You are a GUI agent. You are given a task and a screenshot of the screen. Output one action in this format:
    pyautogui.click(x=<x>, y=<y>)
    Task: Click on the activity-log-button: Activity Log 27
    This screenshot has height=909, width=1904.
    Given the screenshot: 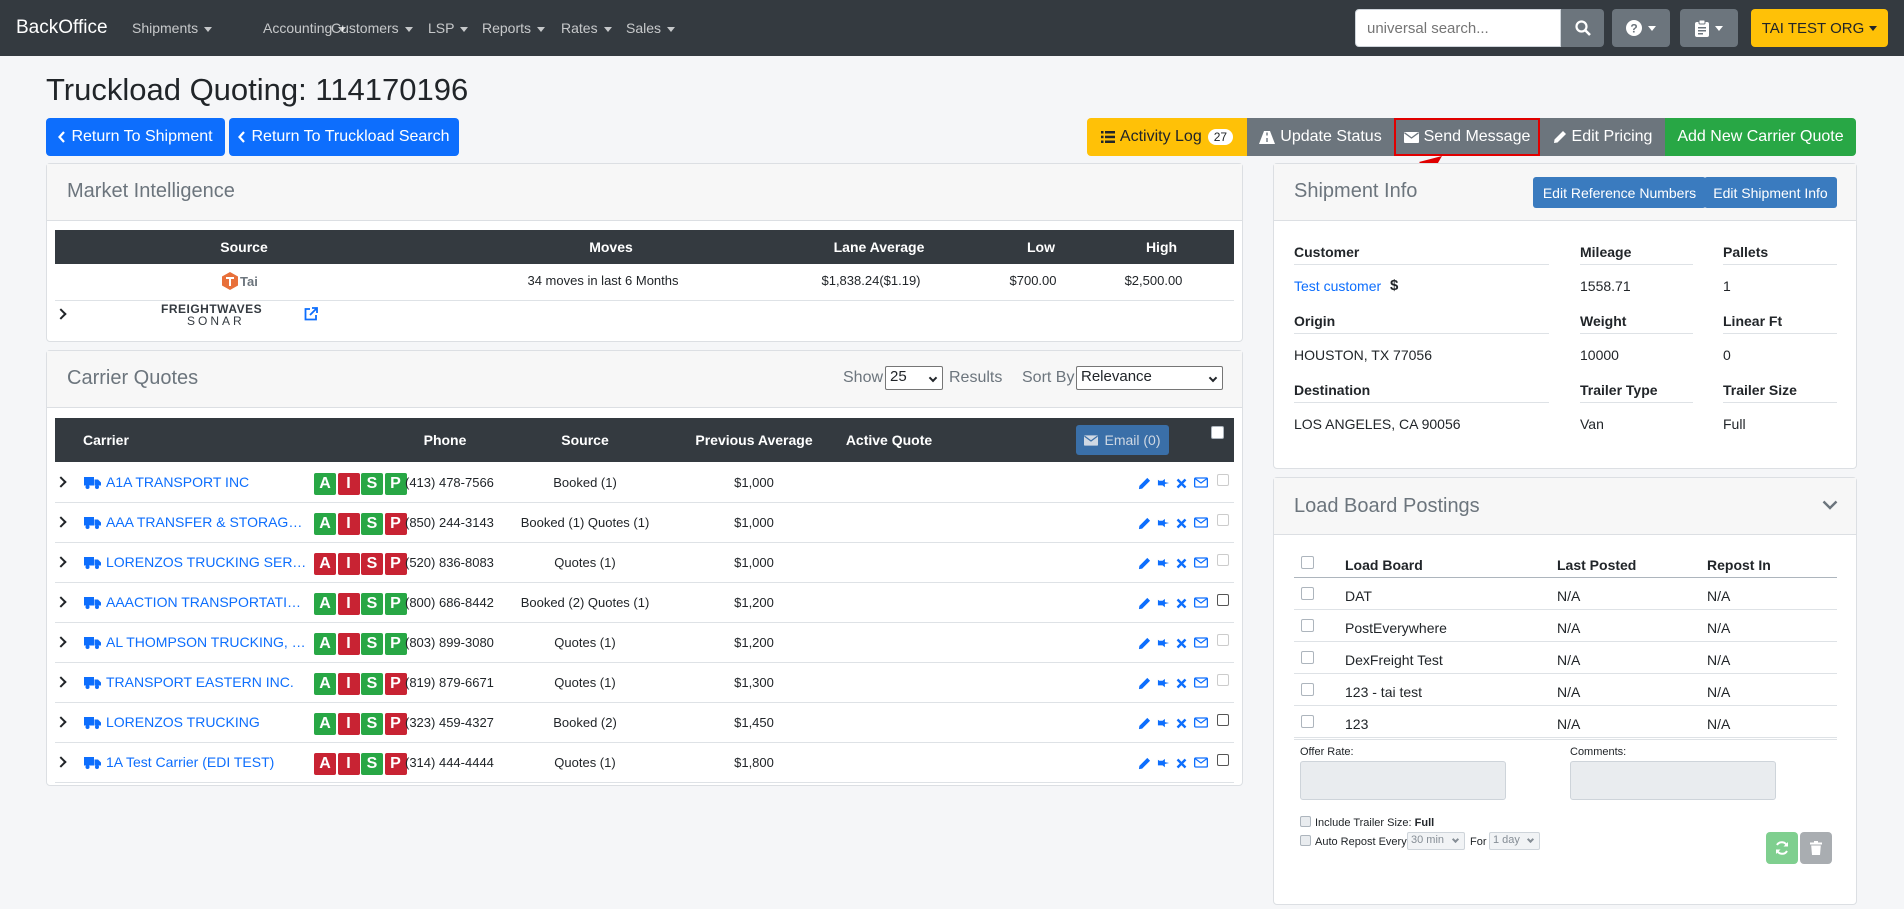 What is the action you would take?
    pyautogui.click(x=1167, y=137)
    